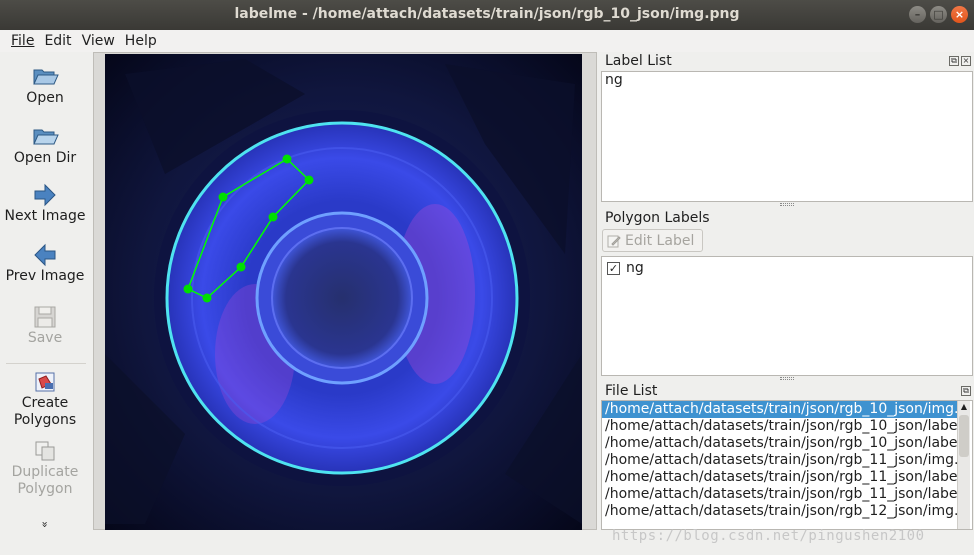 The width and height of the screenshot is (974, 555). Describe the element at coordinates (917, 14) in the screenshot. I see `minimize-button: –` at that location.